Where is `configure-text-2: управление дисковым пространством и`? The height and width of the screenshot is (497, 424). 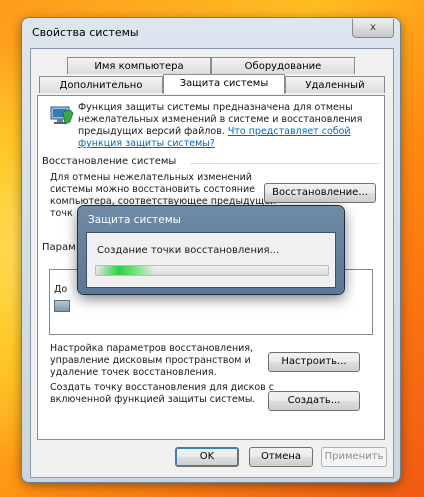
configure-text-2: управление дисковым пространством и is located at coordinates (150, 360).